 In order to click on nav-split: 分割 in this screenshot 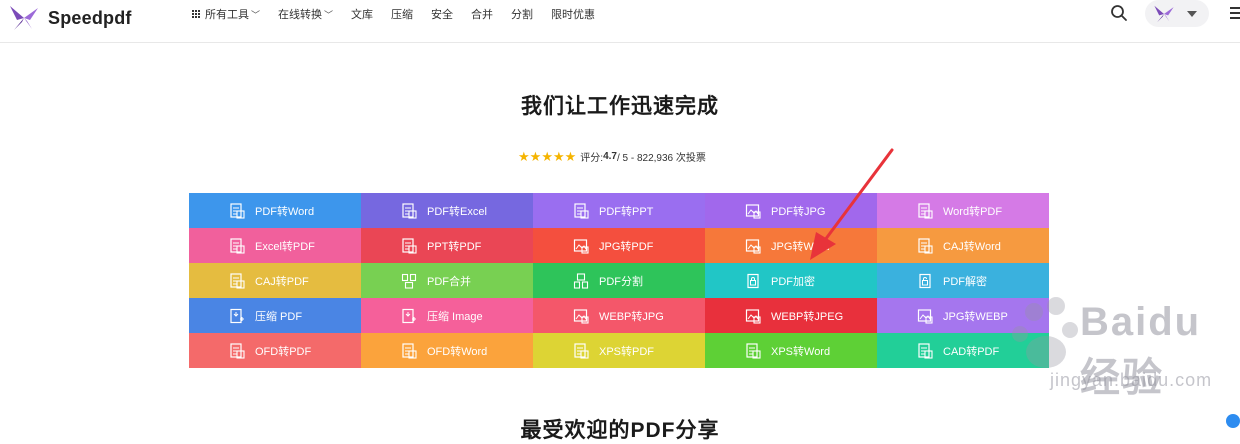, I will do `click(522, 14)`.